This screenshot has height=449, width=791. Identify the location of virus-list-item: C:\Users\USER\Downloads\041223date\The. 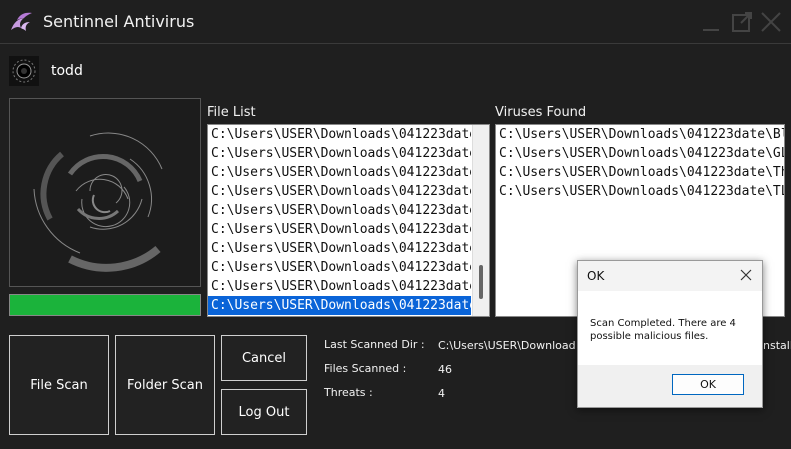
(640, 172).